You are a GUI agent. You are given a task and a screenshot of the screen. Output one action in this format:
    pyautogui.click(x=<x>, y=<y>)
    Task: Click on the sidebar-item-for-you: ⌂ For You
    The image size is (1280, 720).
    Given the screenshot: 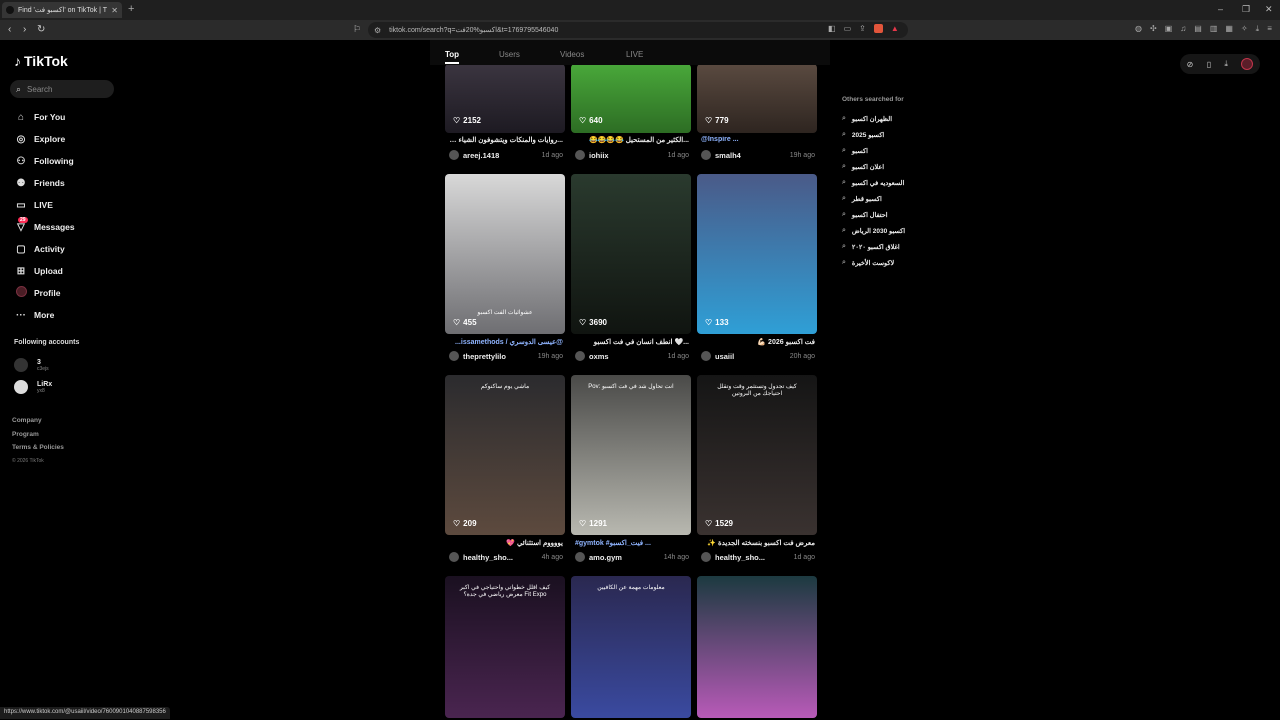 What is the action you would take?
    pyautogui.click(x=44, y=117)
    